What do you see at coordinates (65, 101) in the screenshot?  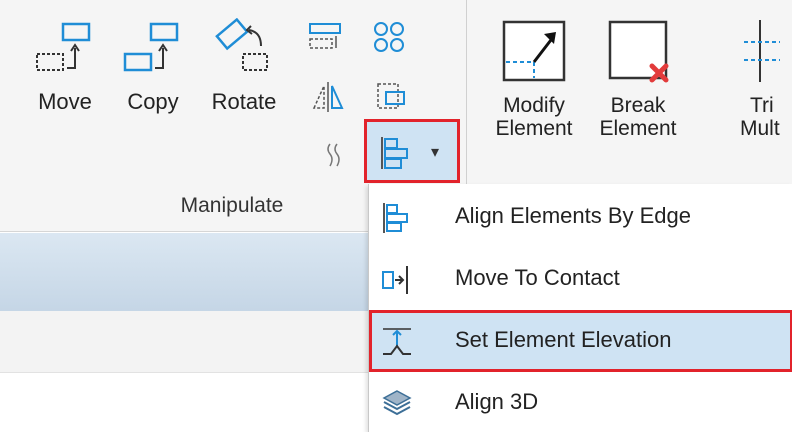 I see `move-button-label: Move` at bounding box center [65, 101].